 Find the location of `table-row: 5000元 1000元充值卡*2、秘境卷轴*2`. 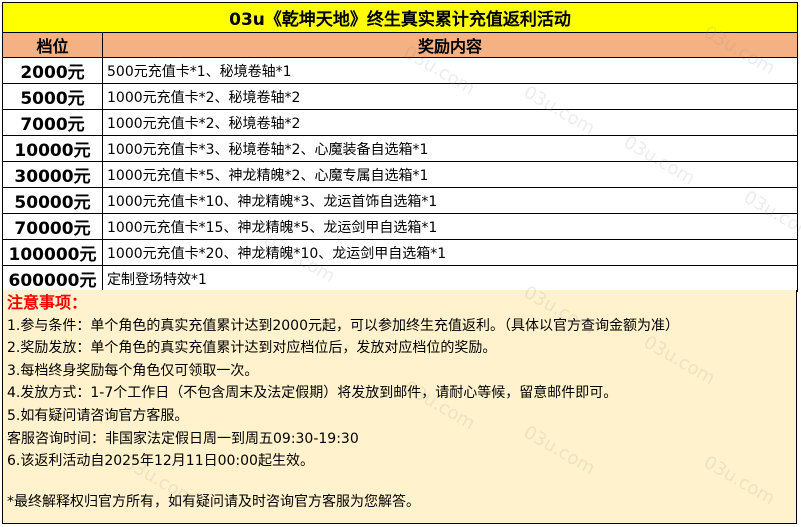

table-row: 5000元 1000元充值卡*2、秘境卷轴*2 is located at coordinates (400, 96).